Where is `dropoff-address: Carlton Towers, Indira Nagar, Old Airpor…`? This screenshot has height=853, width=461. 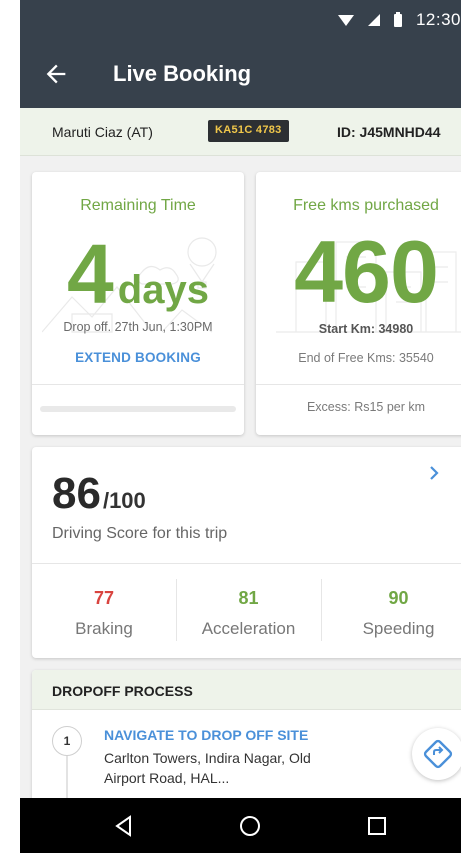
dropoff-address: Carlton Towers, Indira Nagar, Old Airpor… is located at coordinates (207, 768).